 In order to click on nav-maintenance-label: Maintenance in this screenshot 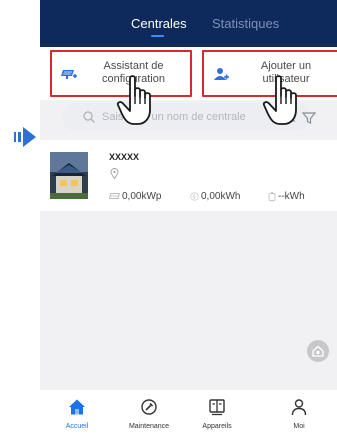, I will do `click(149, 426)`.